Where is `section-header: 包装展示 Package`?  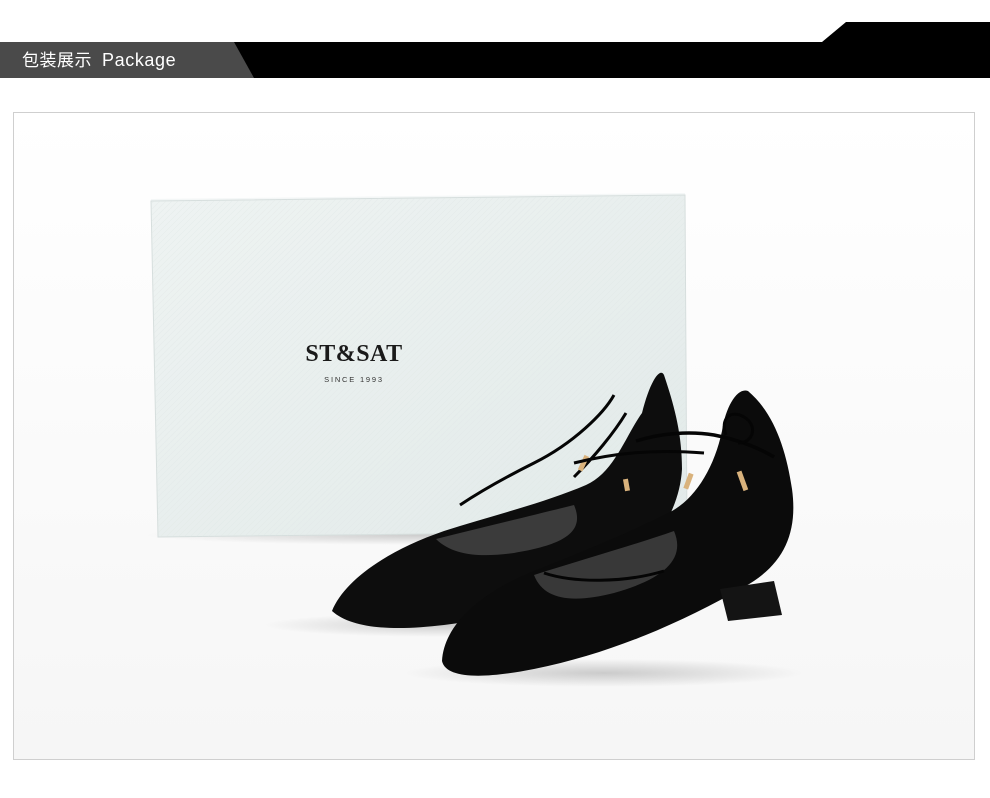 section-header: 包装展示 Package is located at coordinates (495, 40).